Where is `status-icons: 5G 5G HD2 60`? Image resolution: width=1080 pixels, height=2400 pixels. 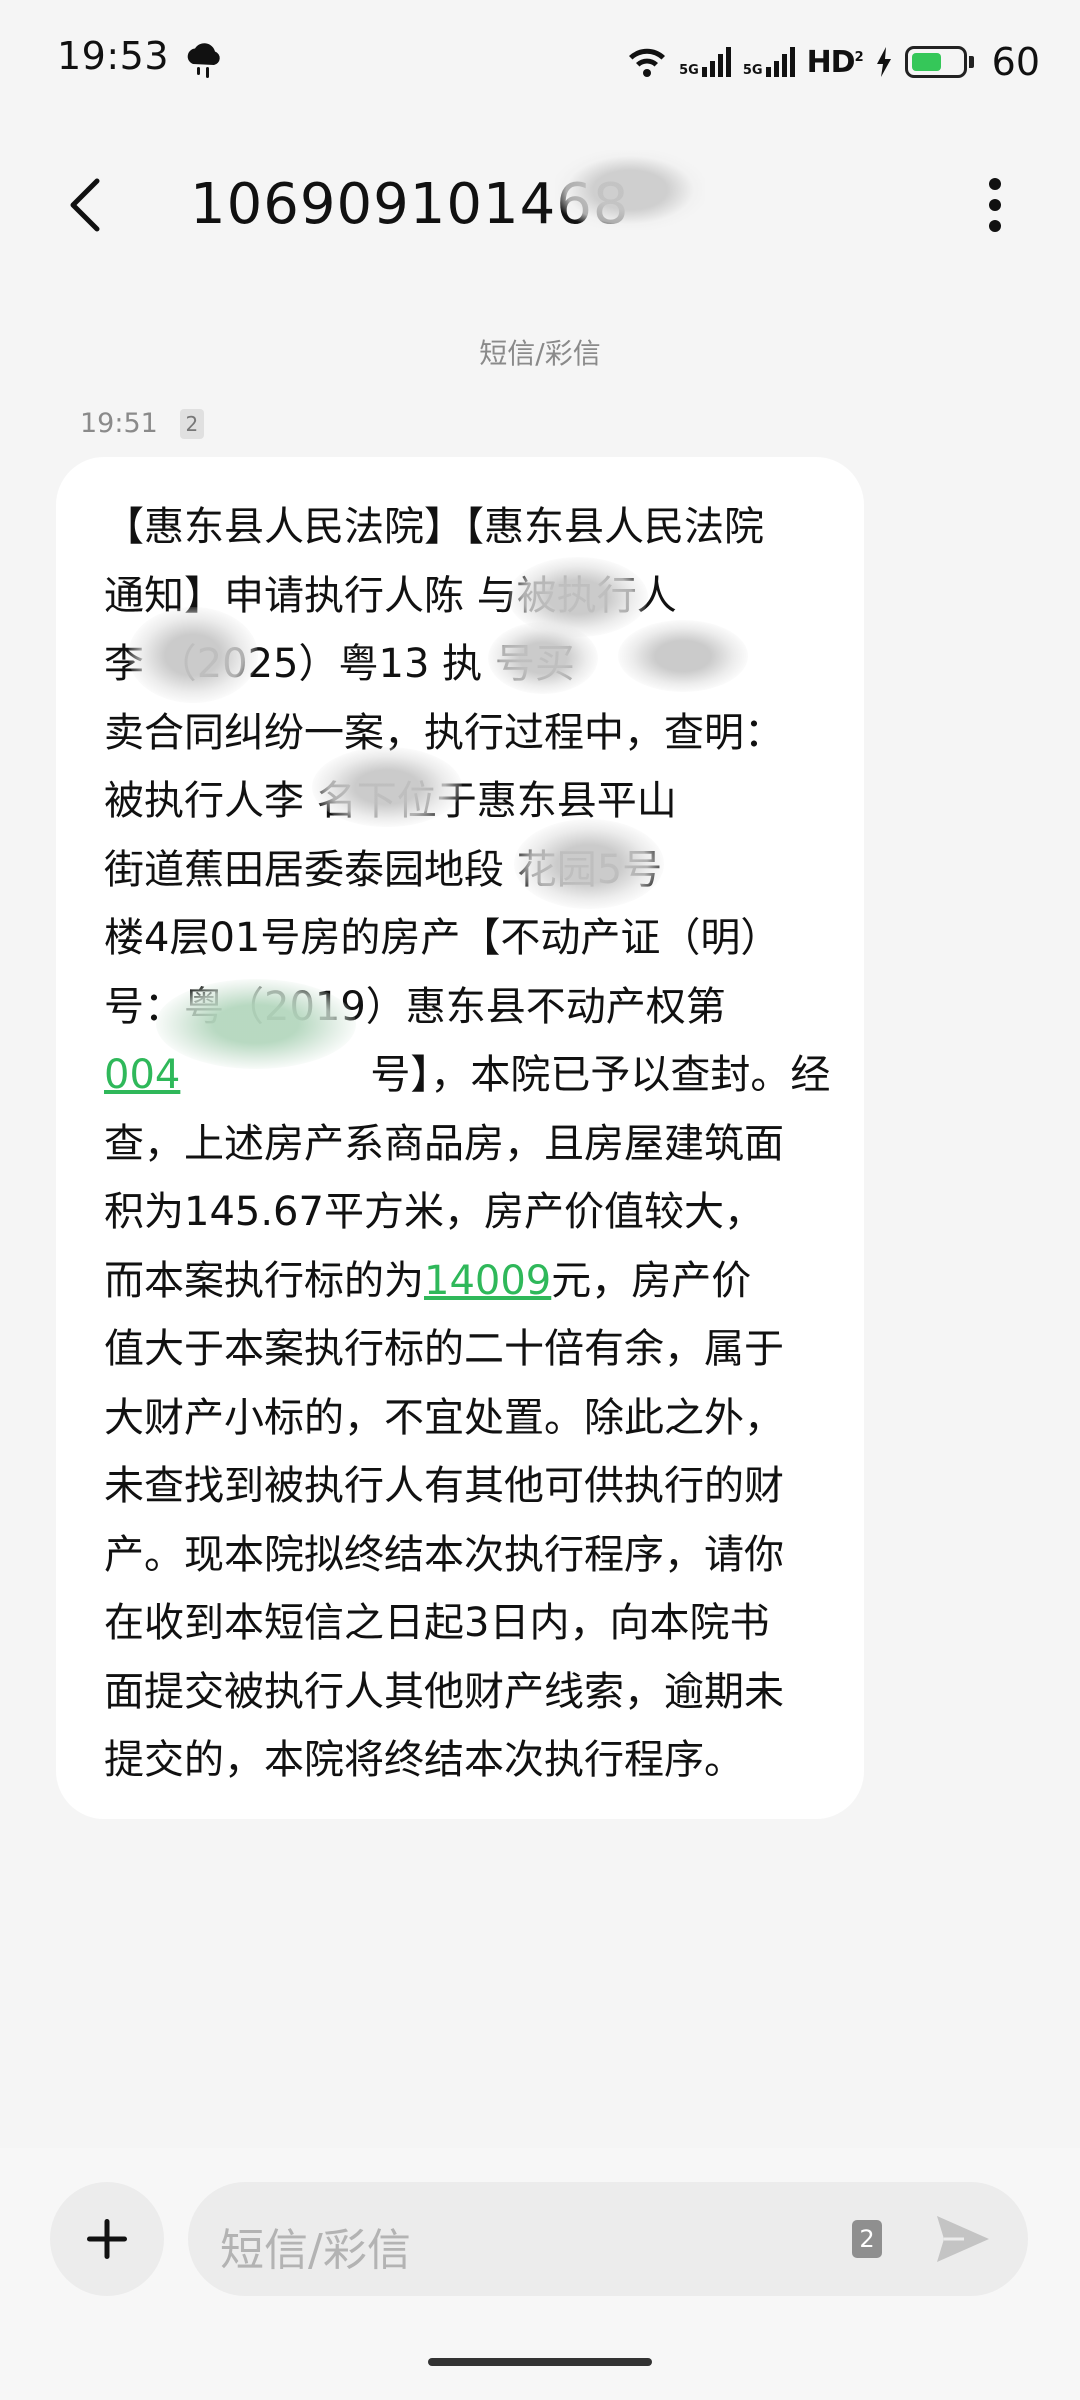 status-icons: 5G 5G HD2 60 is located at coordinates (833, 62).